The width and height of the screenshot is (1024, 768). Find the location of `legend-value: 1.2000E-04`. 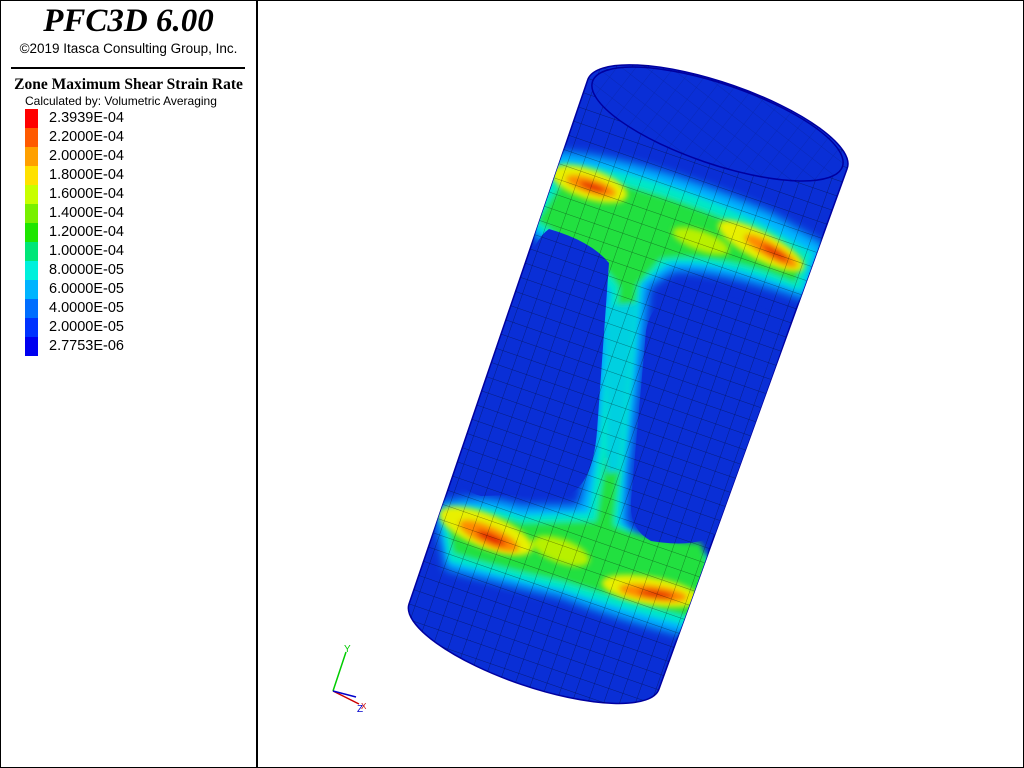

legend-value: 1.2000E-04 is located at coordinates (86, 232).